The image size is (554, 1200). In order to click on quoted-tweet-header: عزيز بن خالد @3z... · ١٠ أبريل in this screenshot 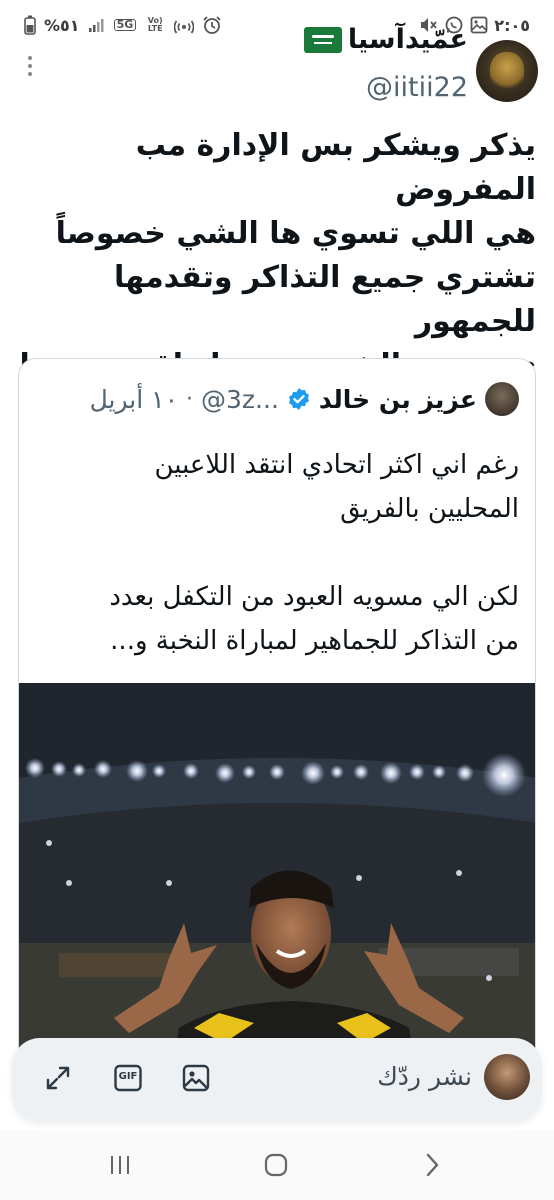, I will do `click(304, 399)`.